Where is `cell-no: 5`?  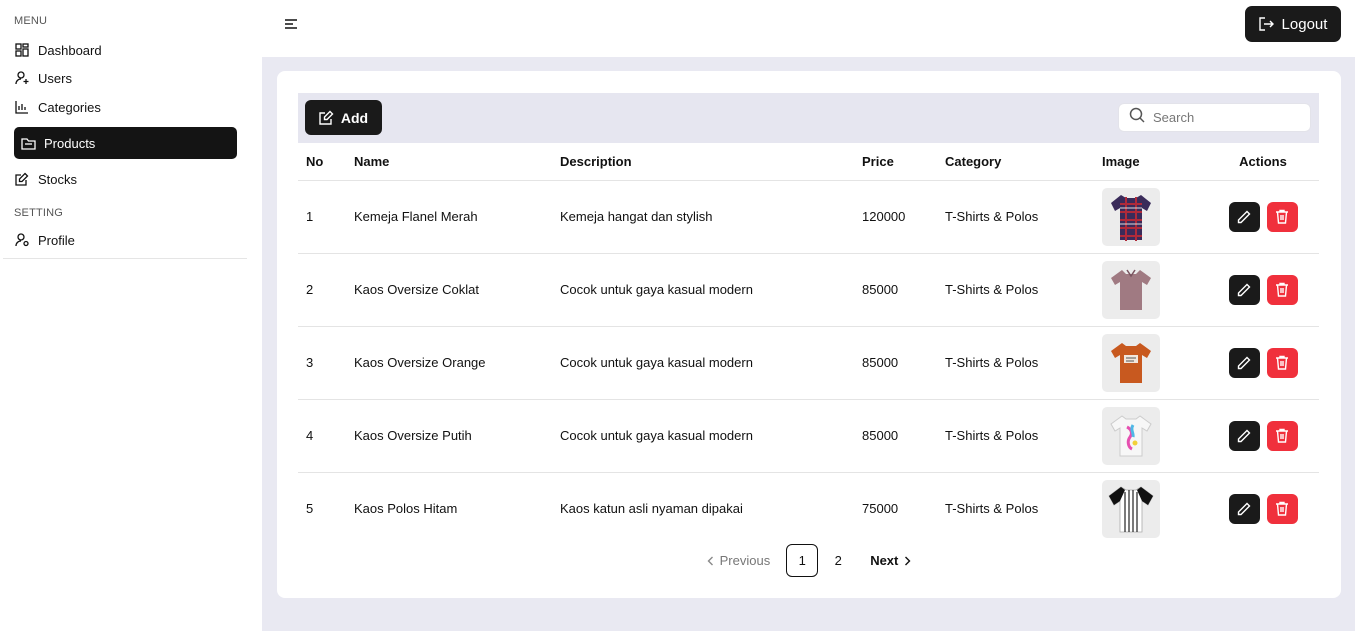 cell-no: 5 is located at coordinates (310, 509).